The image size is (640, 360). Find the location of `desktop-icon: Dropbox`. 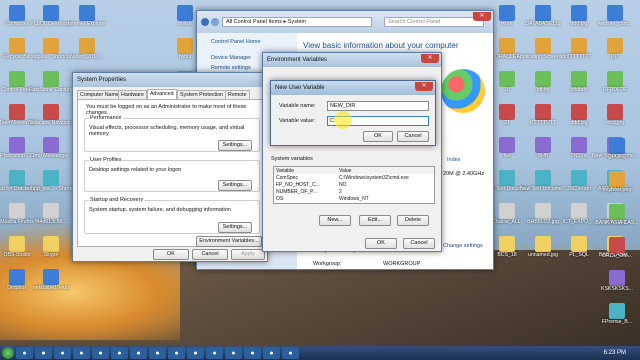

desktop-icon: Dropbox is located at coordinates (17, 282).